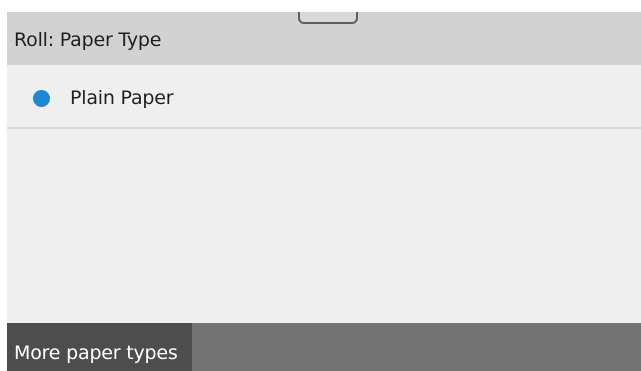 This screenshot has width=641, height=371. I want to click on more-paper-types-button: More paper types, so click(99, 347).